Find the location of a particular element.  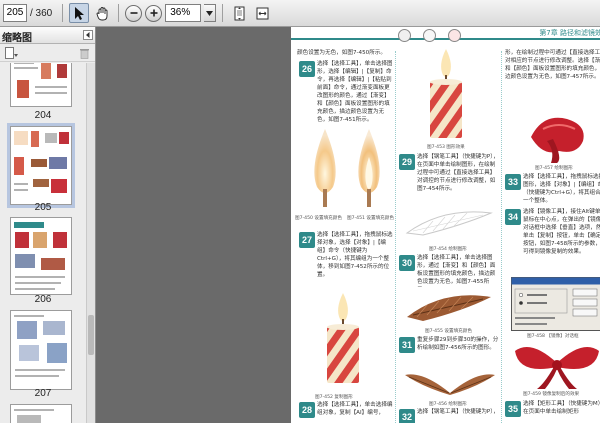

paragraph: 选择【选择工具】，单击选择编组对象，复制【AI】编号， is located at coordinates (355, 409).